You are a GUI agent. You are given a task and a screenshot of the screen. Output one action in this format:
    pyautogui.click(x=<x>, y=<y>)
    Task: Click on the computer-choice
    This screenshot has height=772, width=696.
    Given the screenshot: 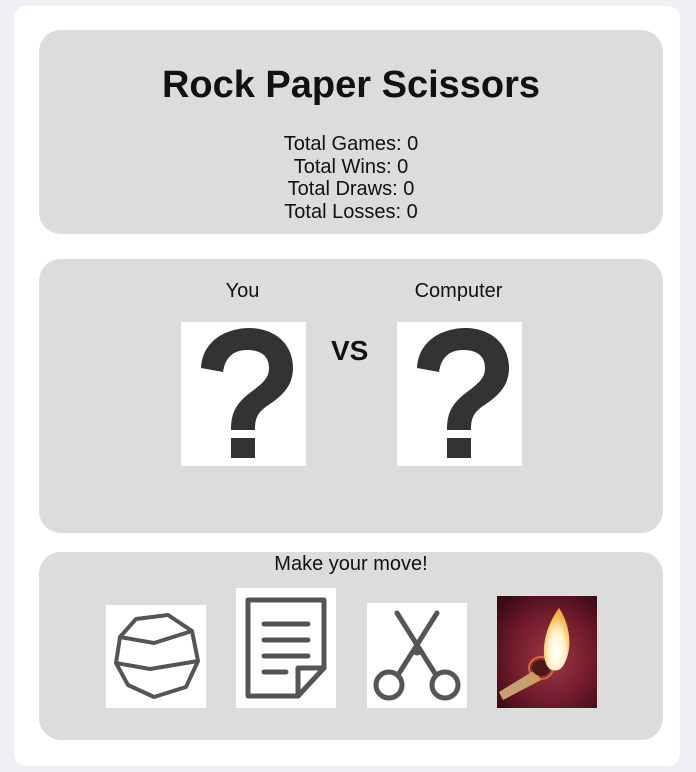 What is the action you would take?
    pyautogui.click(x=459, y=394)
    